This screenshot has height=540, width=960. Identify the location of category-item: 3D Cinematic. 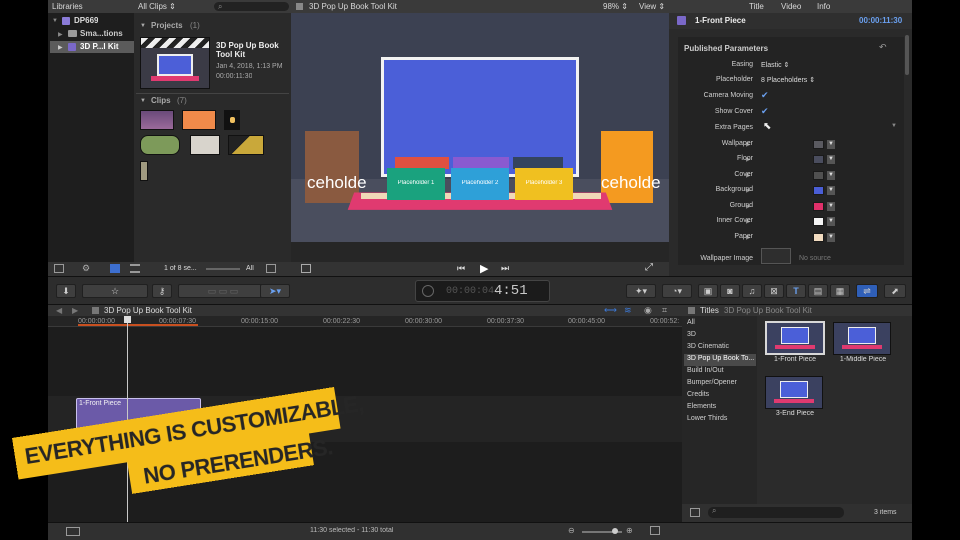
(708, 346).